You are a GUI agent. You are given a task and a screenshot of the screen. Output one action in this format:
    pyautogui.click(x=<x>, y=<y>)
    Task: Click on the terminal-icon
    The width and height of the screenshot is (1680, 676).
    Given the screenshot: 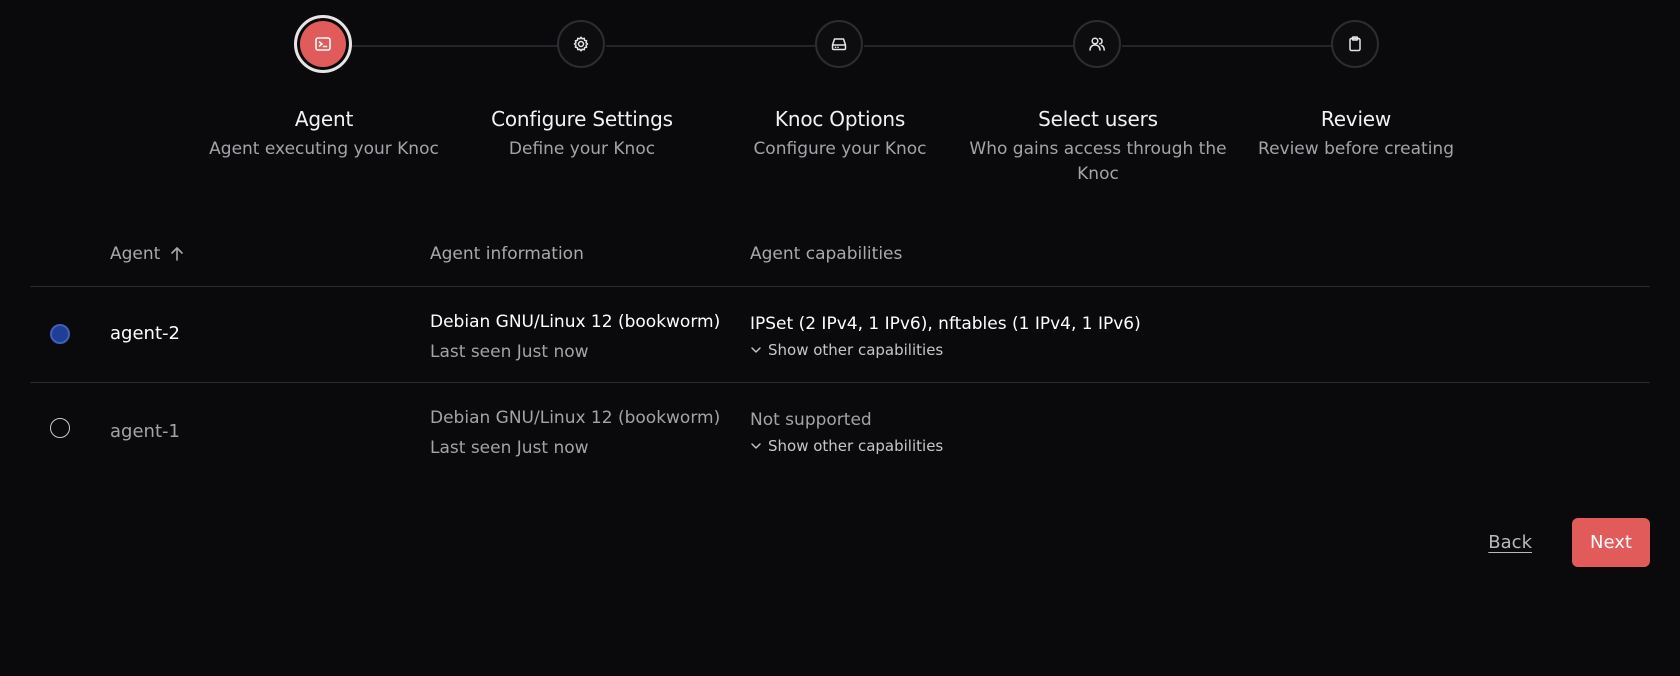 What is the action you would take?
    pyautogui.click(x=323, y=44)
    